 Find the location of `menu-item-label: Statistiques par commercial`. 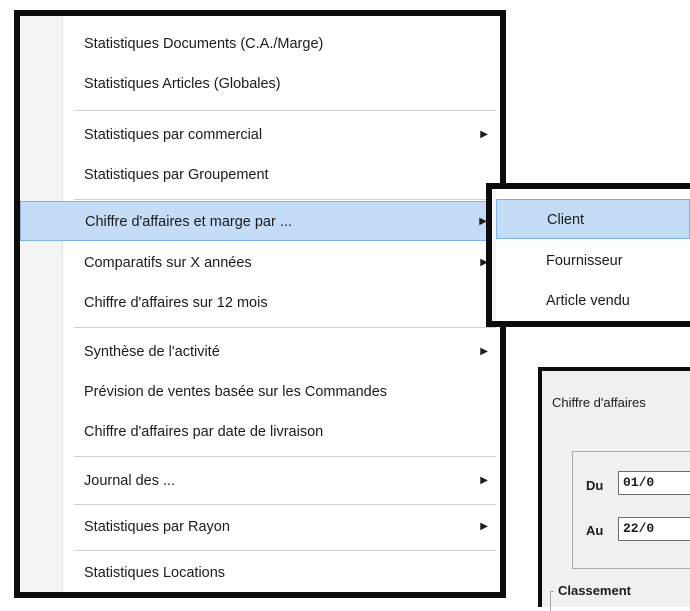

menu-item-label: Statistiques par commercial is located at coordinates (173, 135).